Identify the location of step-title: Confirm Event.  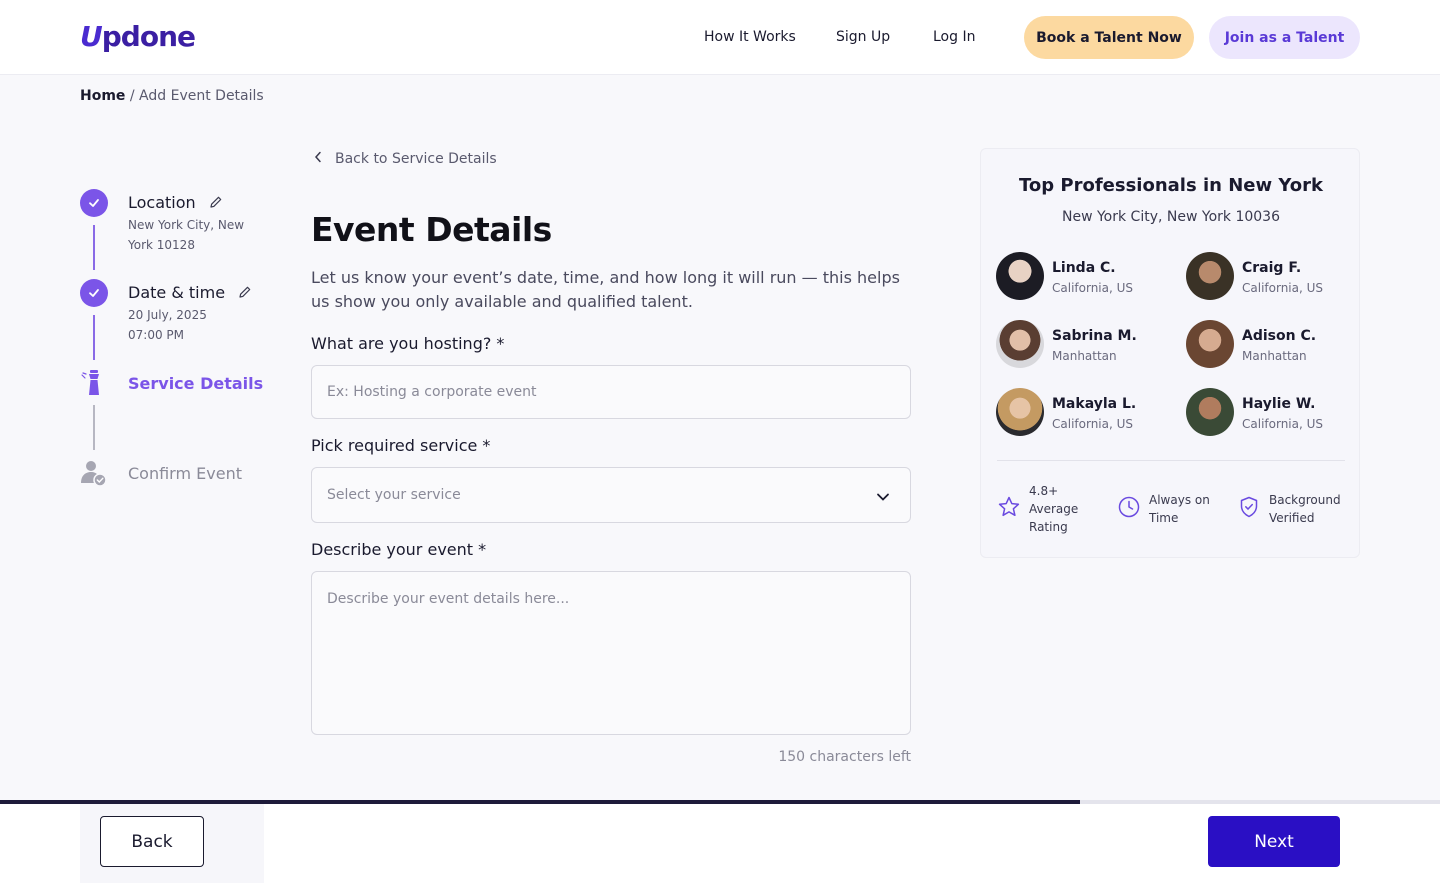
(185, 473).